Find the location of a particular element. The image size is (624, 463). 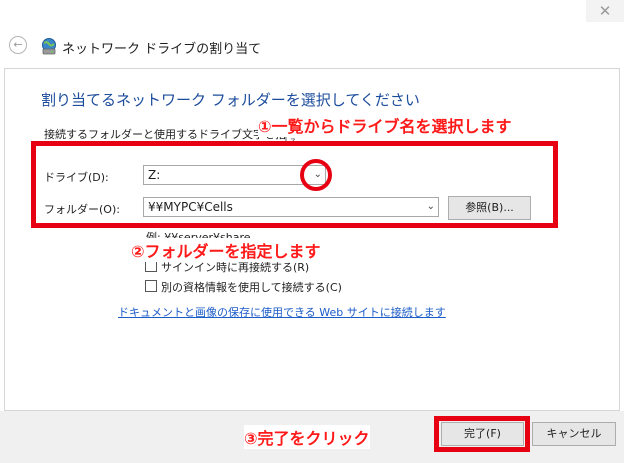

annotation-step1: ①一覧からドライブ名を選択します is located at coordinates (385, 125).